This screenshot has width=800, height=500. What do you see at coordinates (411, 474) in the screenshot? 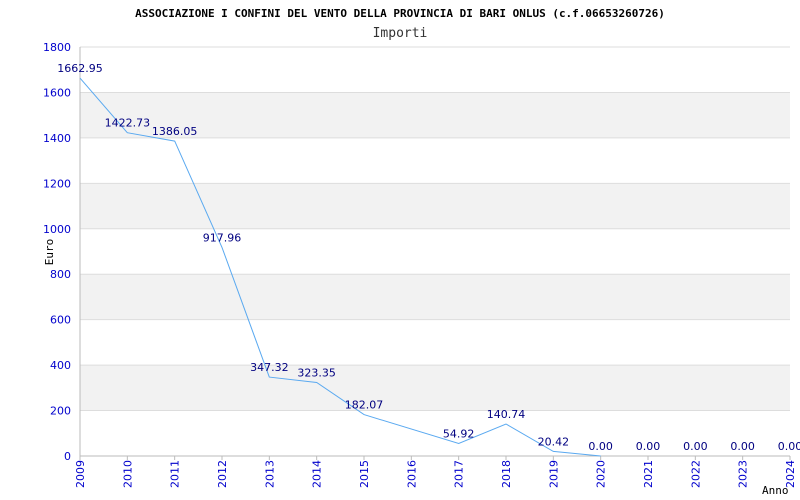
I see `x-tick-label-2016: 2016` at bounding box center [411, 474].